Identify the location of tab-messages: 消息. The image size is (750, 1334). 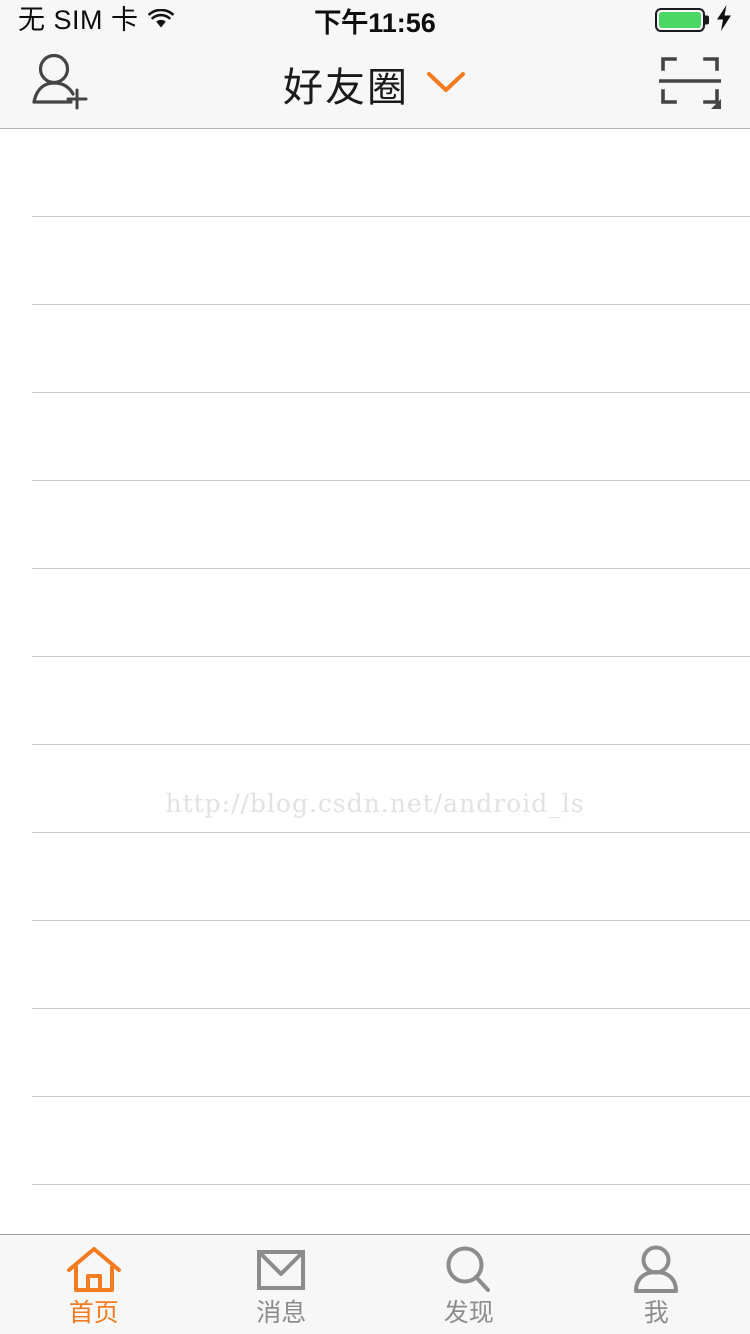
(282, 1284).